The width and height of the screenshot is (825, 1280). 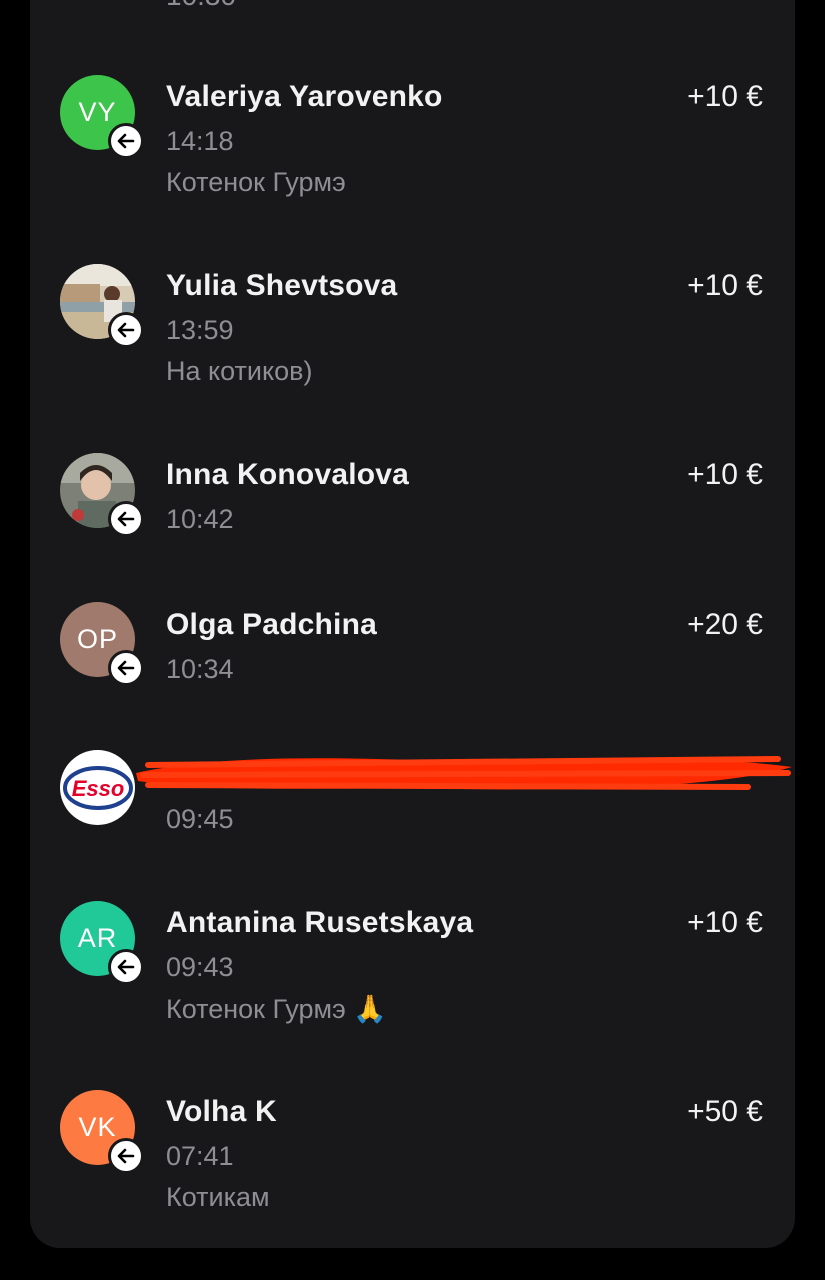 What do you see at coordinates (725, 1111) in the screenshot?
I see `amount: +50 €` at bounding box center [725, 1111].